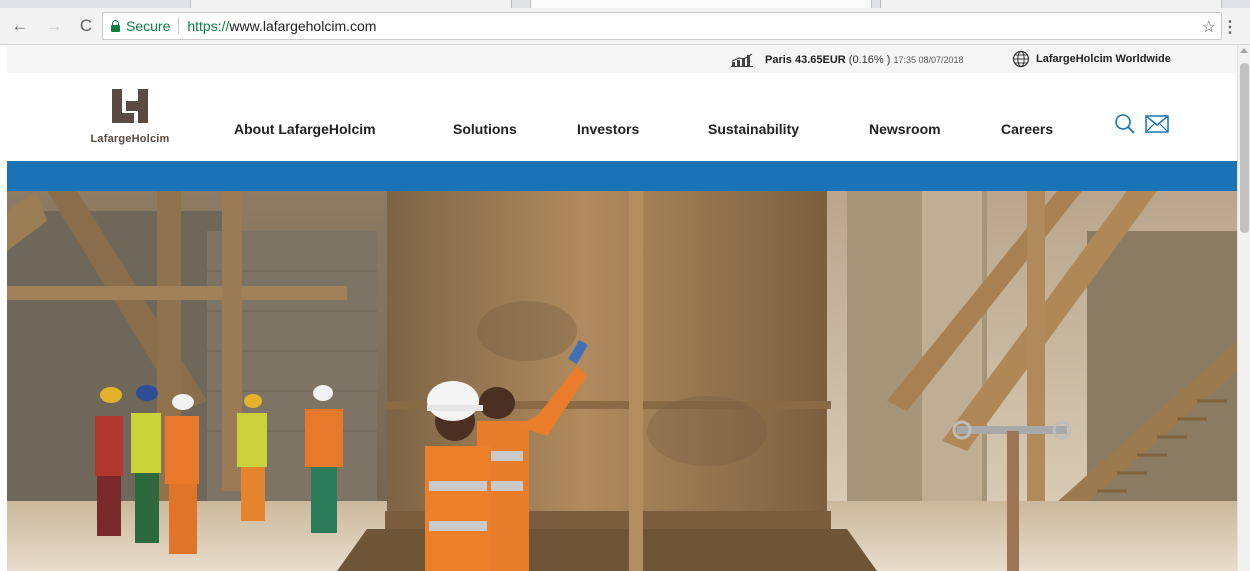 The image size is (1250, 571). What do you see at coordinates (130, 106) in the screenshot?
I see `logo-mark-icon` at bounding box center [130, 106].